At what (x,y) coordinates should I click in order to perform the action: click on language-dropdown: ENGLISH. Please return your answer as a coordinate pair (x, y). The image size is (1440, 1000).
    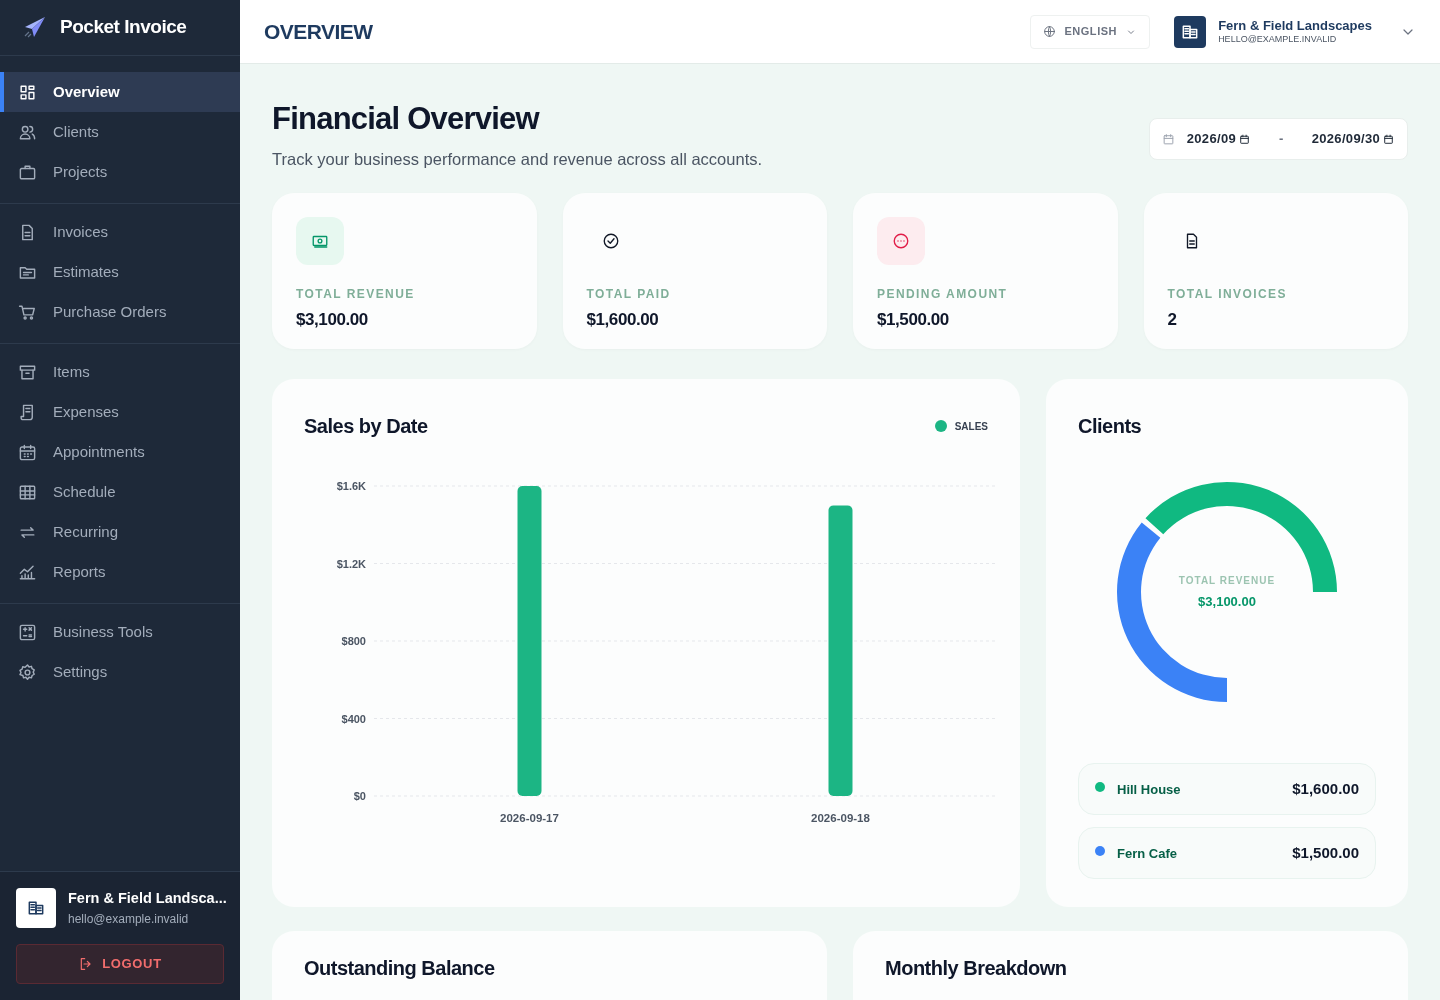
    Looking at the image, I should click on (1090, 31).